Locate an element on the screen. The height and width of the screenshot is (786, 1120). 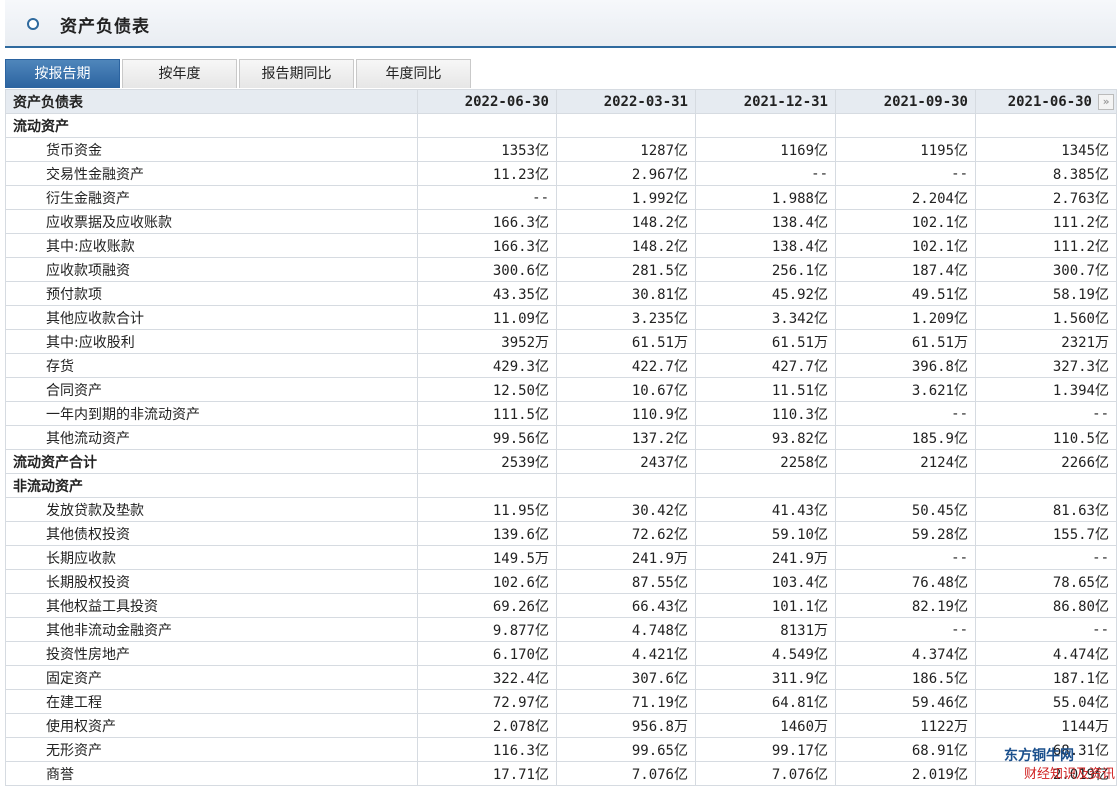
table-cell-value: 9.877亿 is located at coordinates (487, 629).